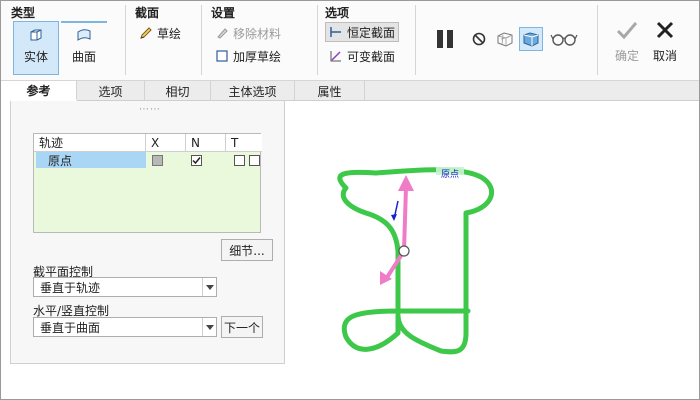 The width and height of the screenshot is (700, 400). I want to click on mesh-preview-icon, so click(505, 39).